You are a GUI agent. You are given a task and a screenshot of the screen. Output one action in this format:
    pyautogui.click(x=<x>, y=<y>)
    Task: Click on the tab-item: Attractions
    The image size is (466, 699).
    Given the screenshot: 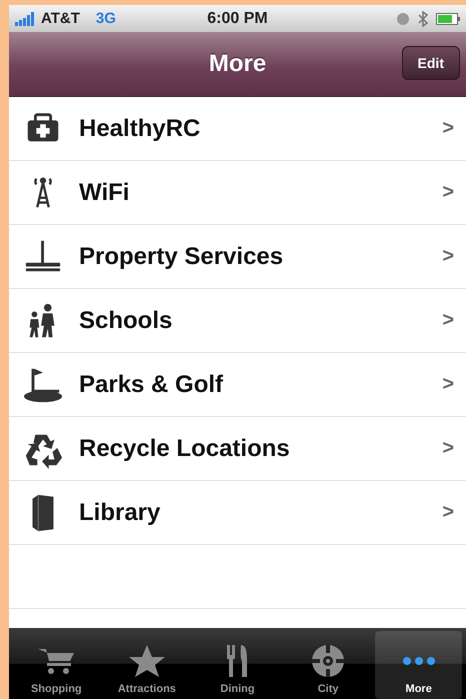 What is the action you would take?
    pyautogui.click(x=147, y=663)
    